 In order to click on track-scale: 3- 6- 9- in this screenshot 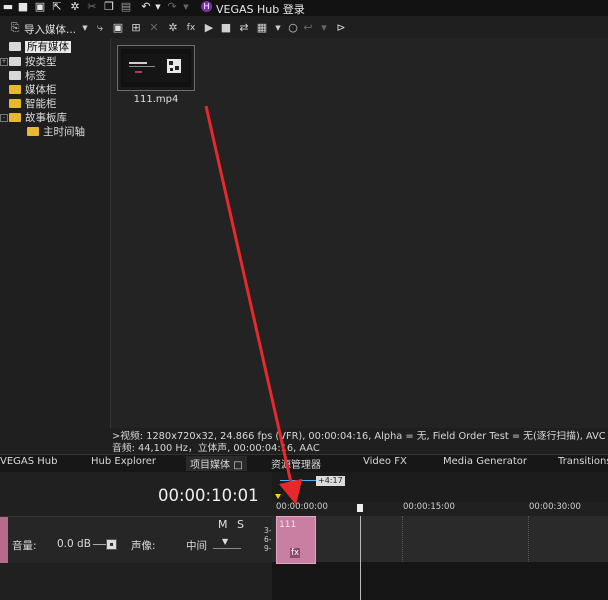, I will do `click(268, 539)`.